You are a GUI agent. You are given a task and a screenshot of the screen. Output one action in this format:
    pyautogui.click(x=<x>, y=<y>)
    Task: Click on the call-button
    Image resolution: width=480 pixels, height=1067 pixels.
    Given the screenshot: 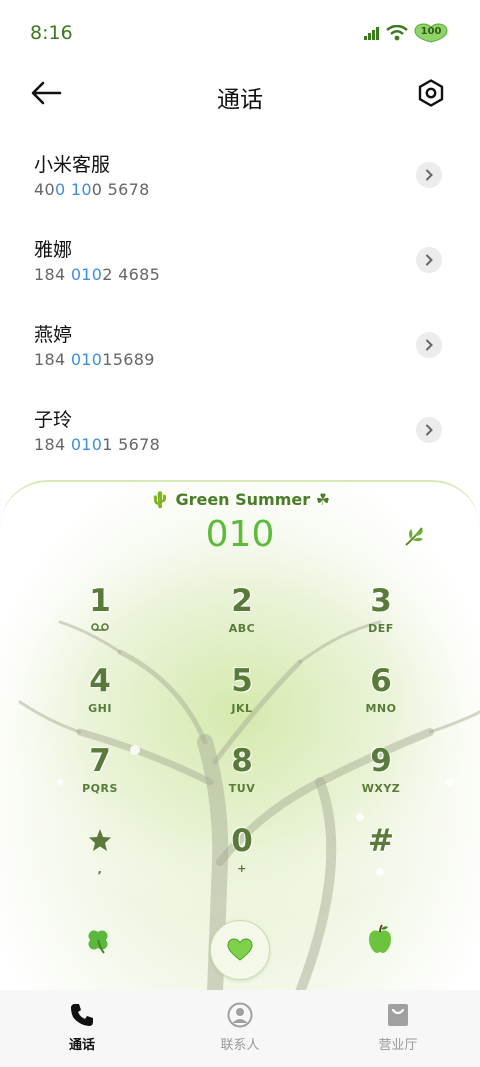 What is the action you would take?
    pyautogui.click(x=240, y=950)
    